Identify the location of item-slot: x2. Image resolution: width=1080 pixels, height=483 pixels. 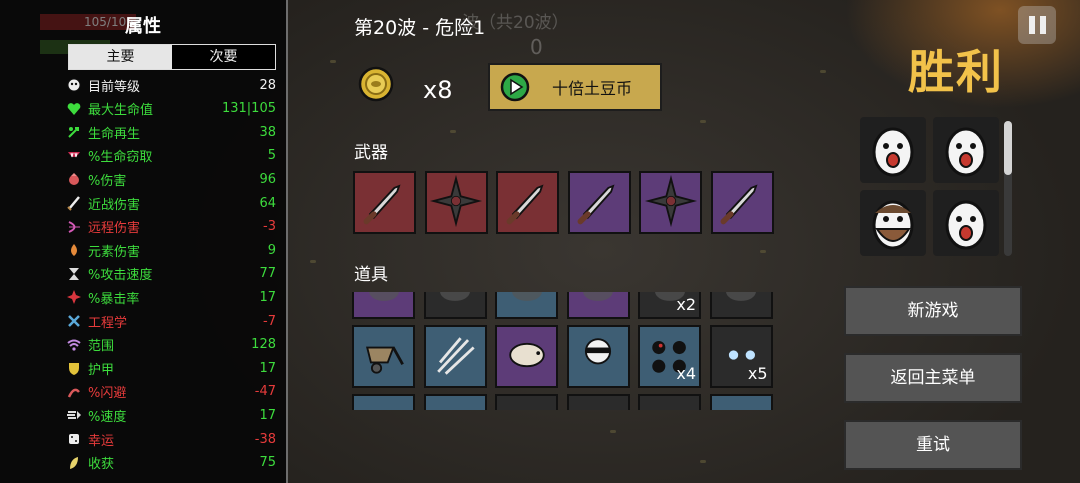
(669, 305).